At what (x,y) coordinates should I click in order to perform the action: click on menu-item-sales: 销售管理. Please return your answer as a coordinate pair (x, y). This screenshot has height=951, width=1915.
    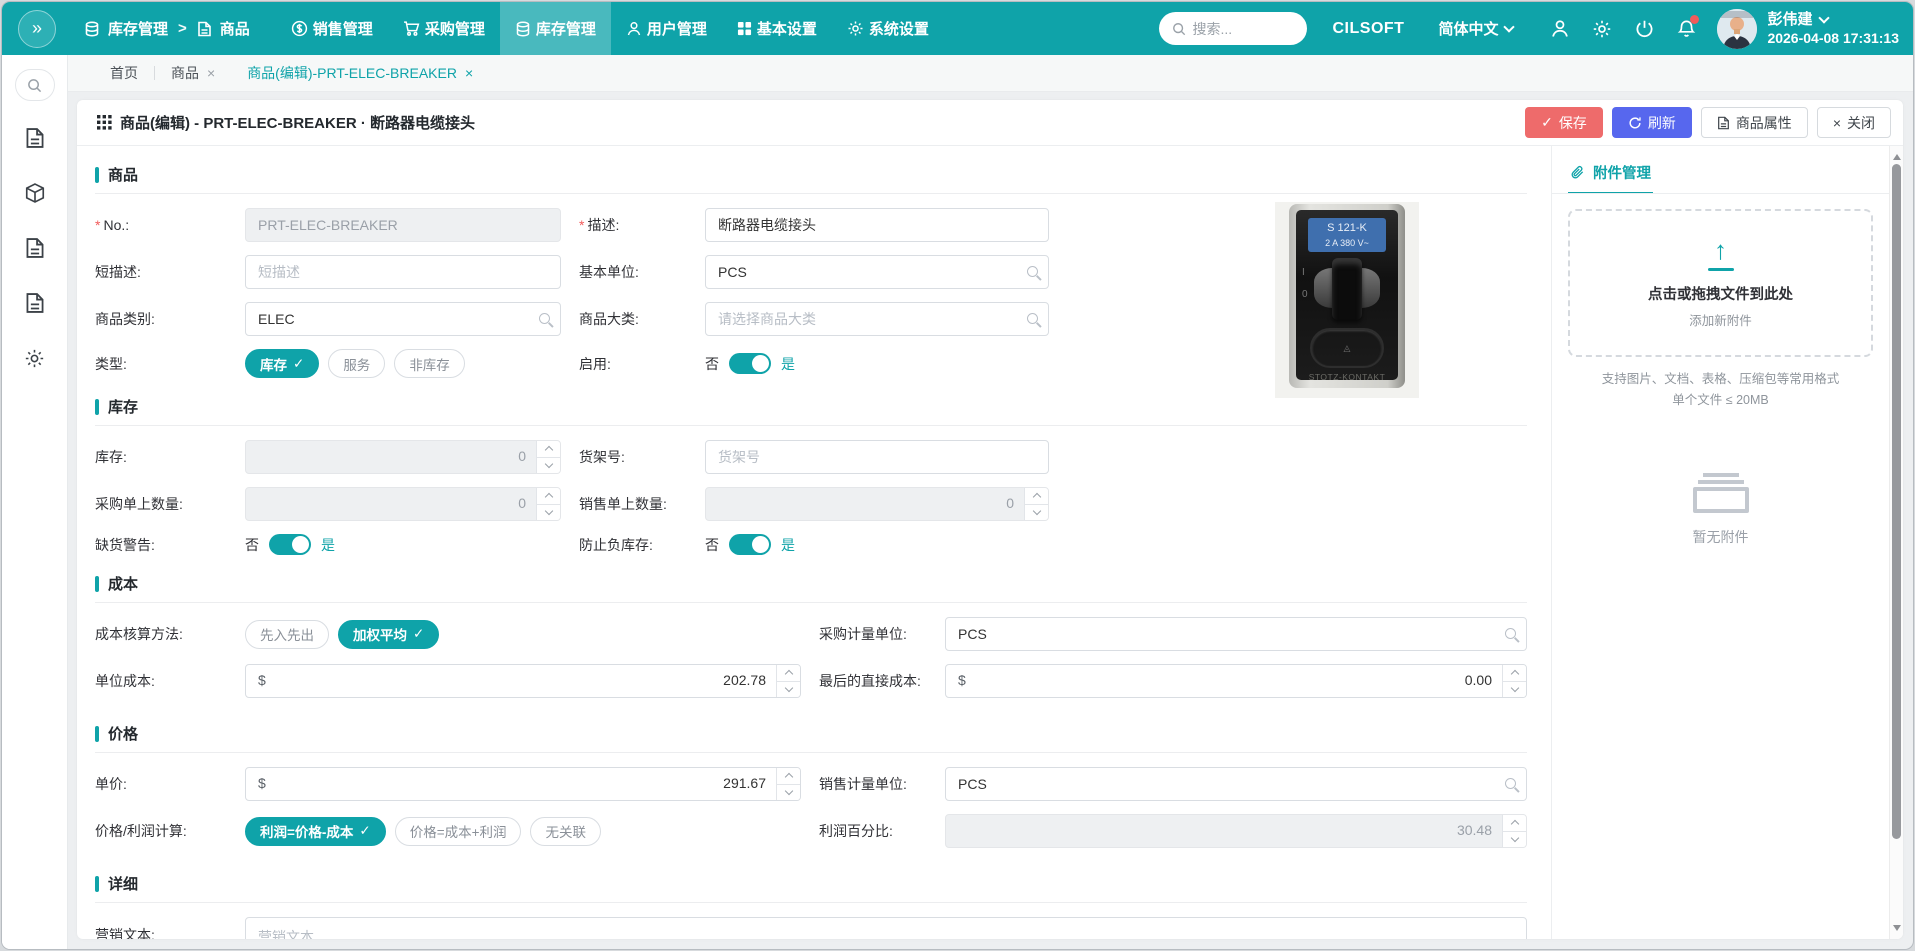
    Looking at the image, I should click on (332, 28).